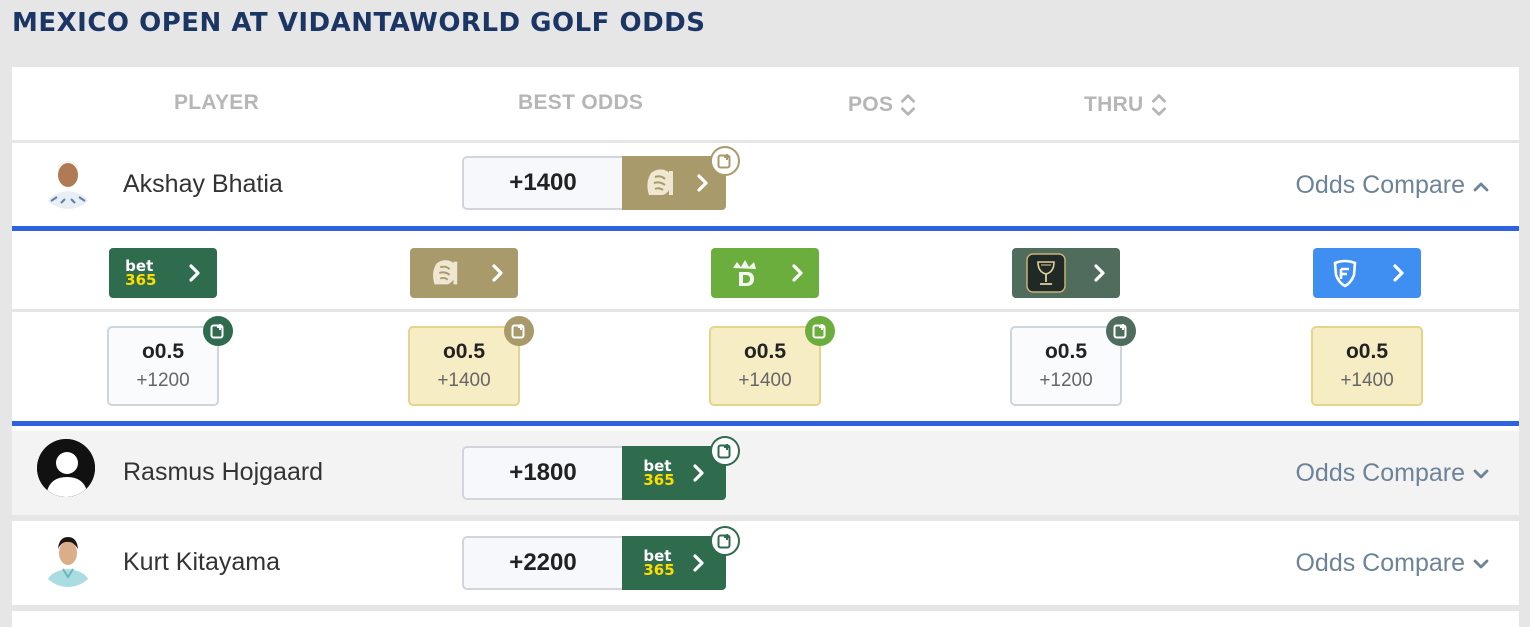 The width and height of the screenshot is (1530, 627). What do you see at coordinates (765, 608) in the screenshot?
I see `row-divider` at bounding box center [765, 608].